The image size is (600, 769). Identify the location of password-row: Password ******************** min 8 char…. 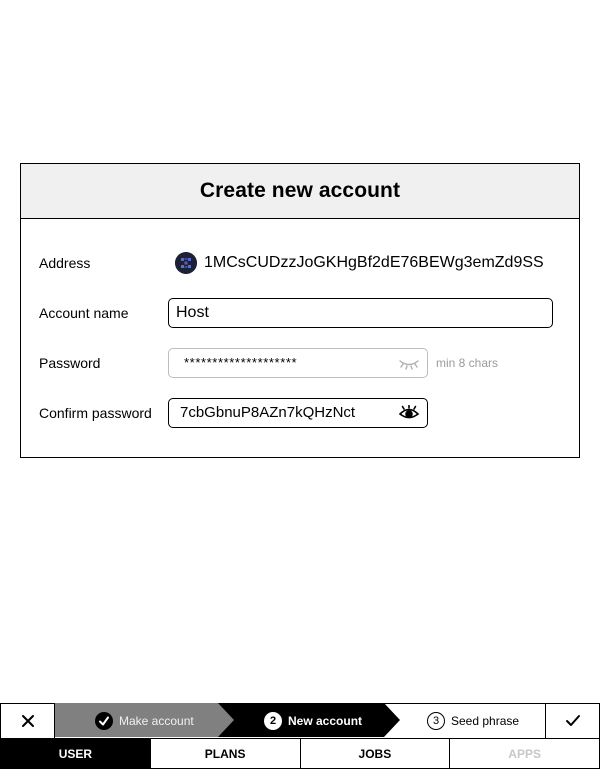
(300, 363).